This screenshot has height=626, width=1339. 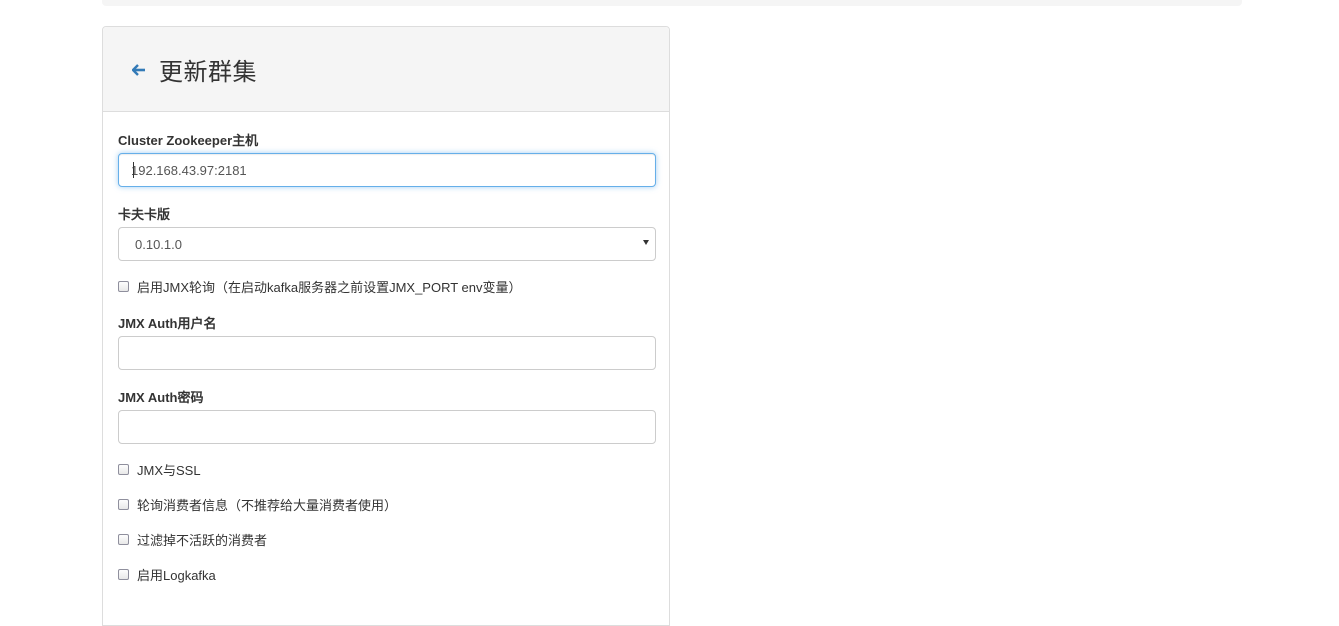 What do you see at coordinates (176, 575) in the screenshot?
I see `logkafka-label: 启用Logkafka` at bounding box center [176, 575].